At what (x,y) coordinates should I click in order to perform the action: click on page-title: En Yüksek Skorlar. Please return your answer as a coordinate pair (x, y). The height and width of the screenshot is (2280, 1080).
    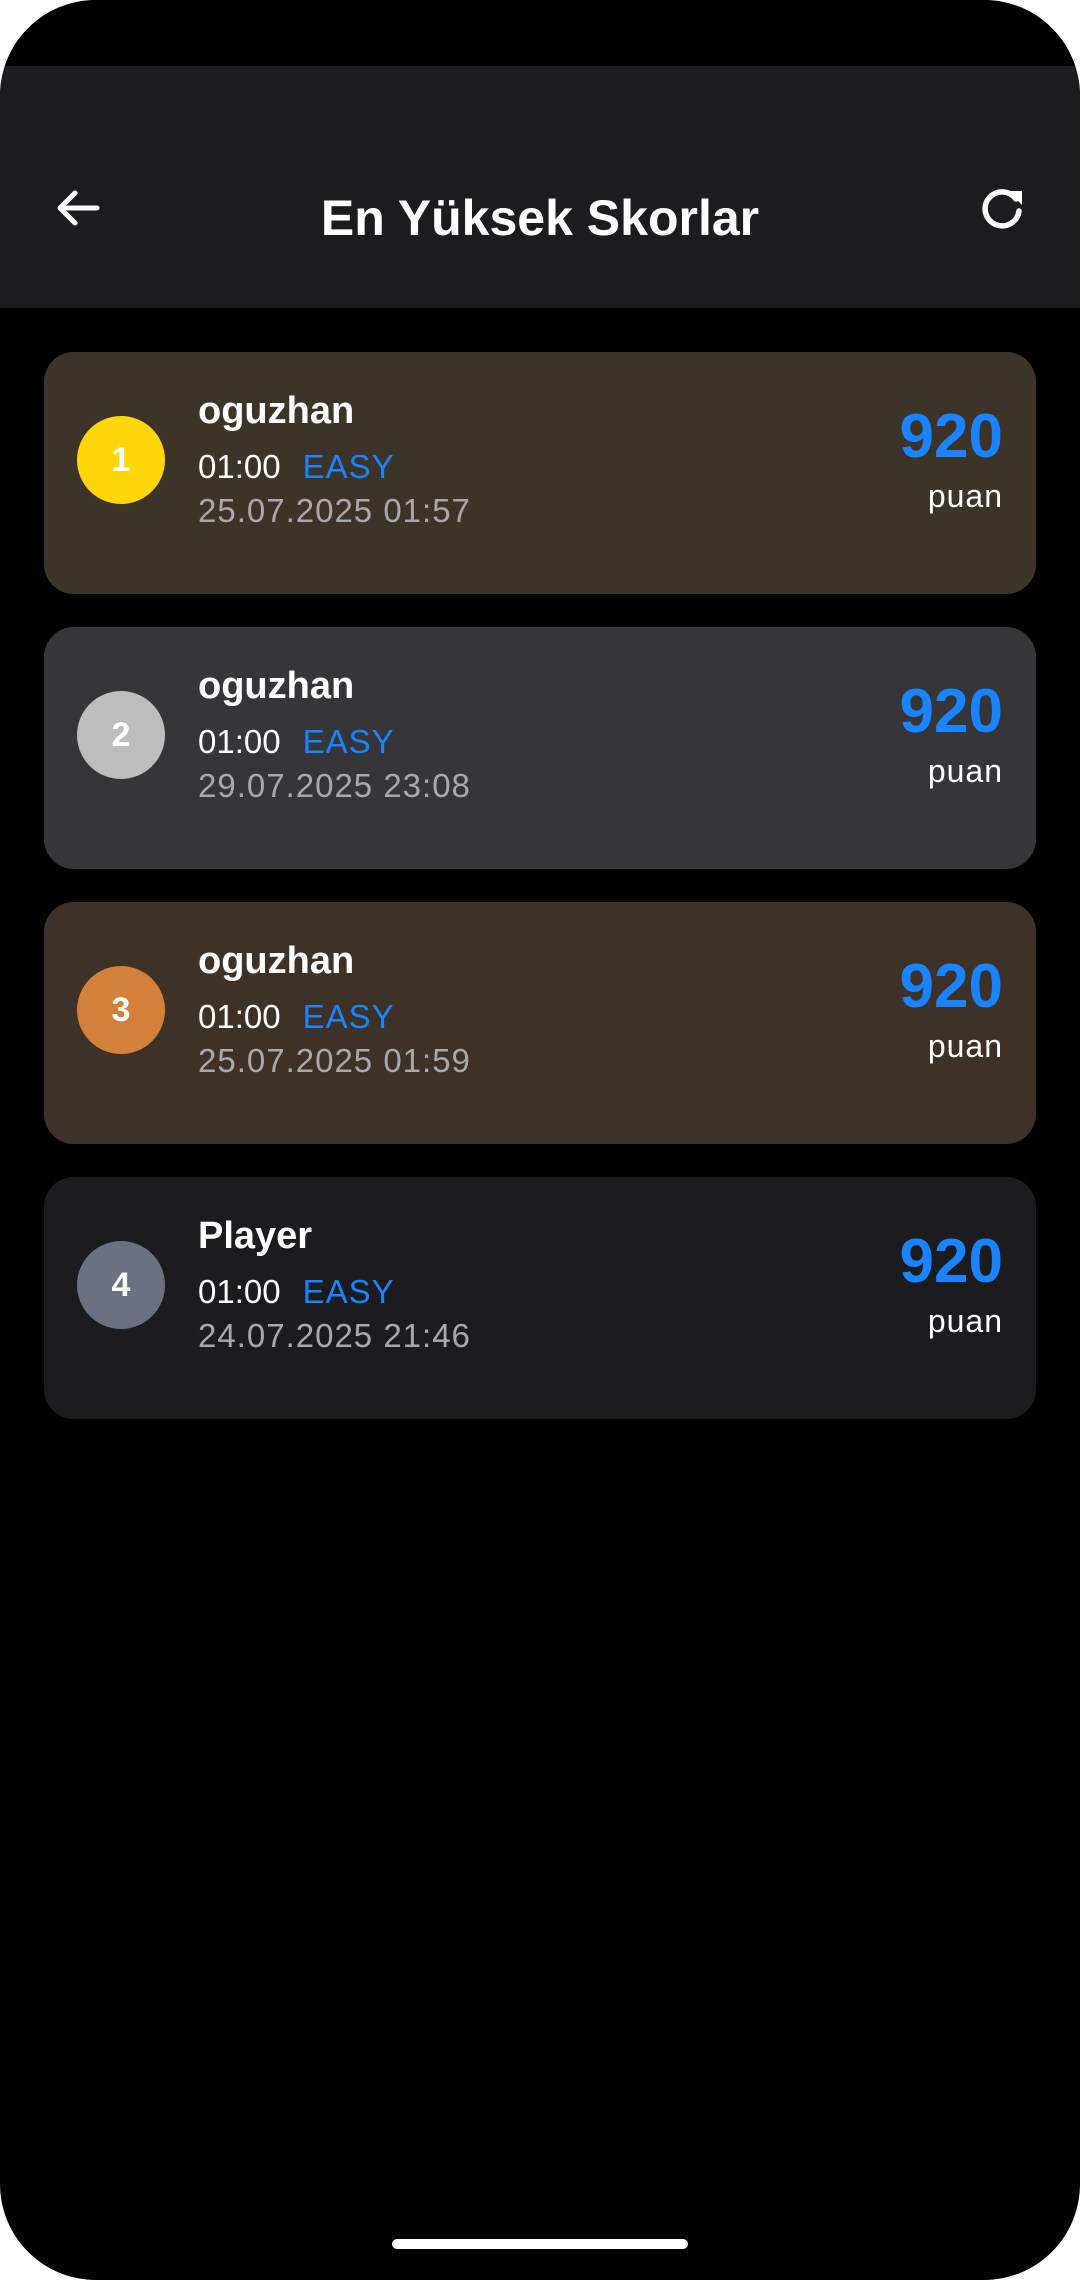
    Looking at the image, I should click on (540, 218).